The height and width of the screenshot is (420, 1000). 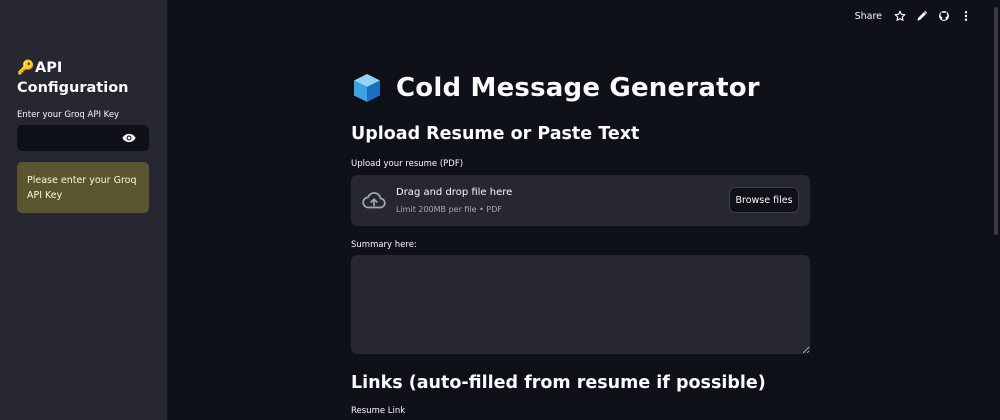 What do you see at coordinates (764, 200) in the screenshot?
I see `browse-files-button: Browse files` at bounding box center [764, 200].